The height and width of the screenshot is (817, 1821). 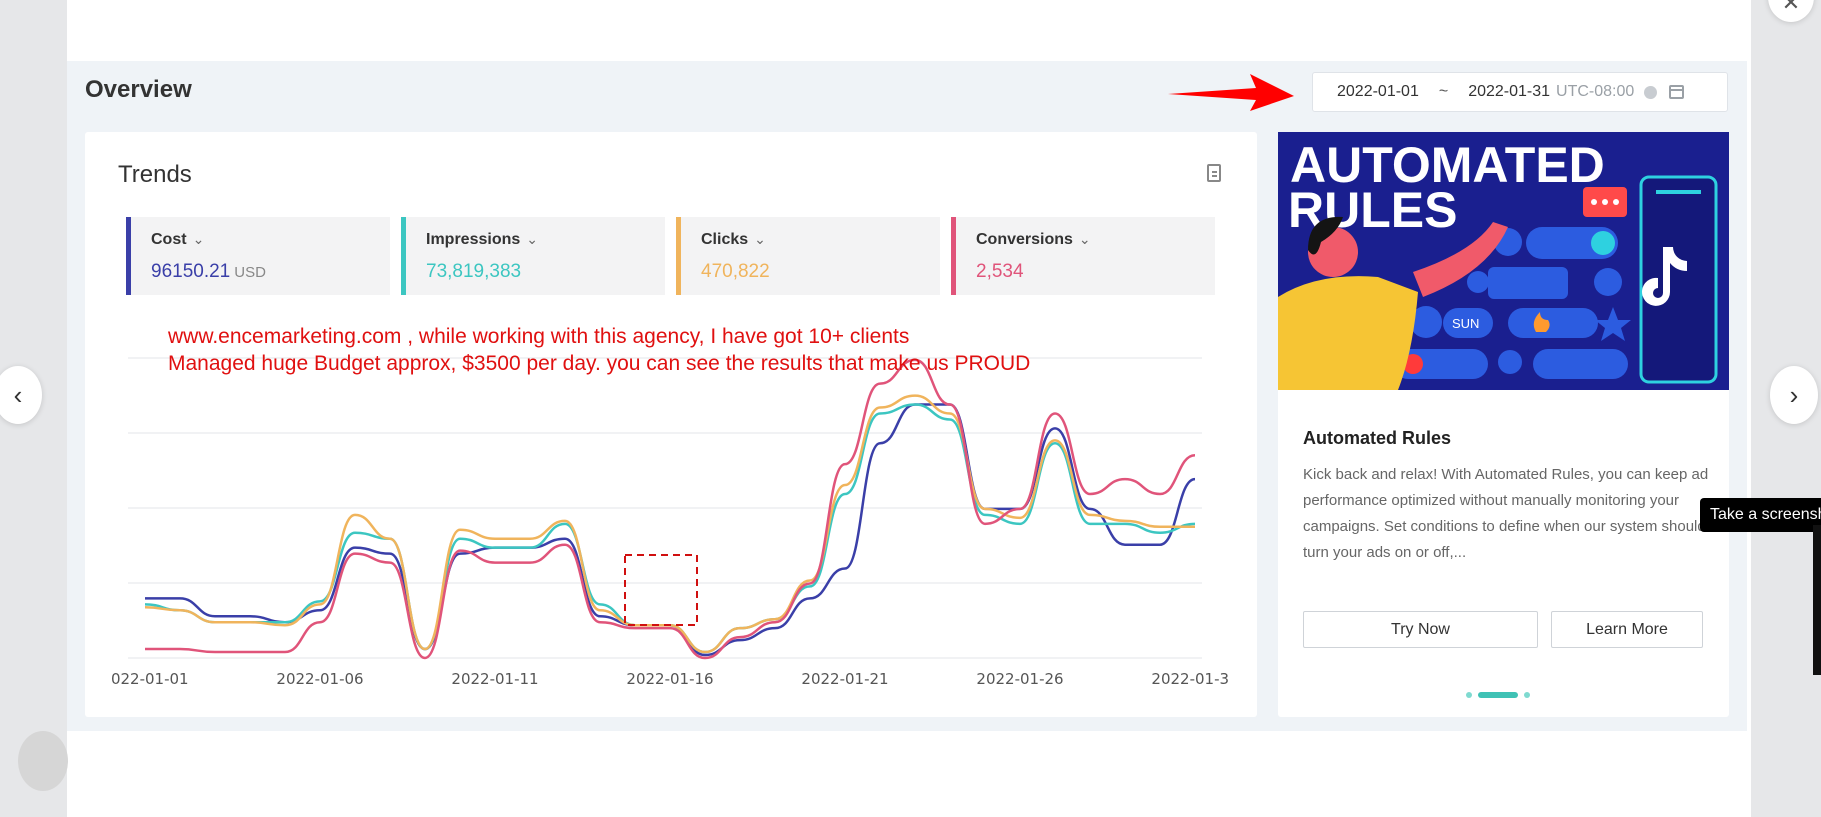 What do you see at coordinates (18, 394) in the screenshot?
I see `chevron-left-icon: ‹` at bounding box center [18, 394].